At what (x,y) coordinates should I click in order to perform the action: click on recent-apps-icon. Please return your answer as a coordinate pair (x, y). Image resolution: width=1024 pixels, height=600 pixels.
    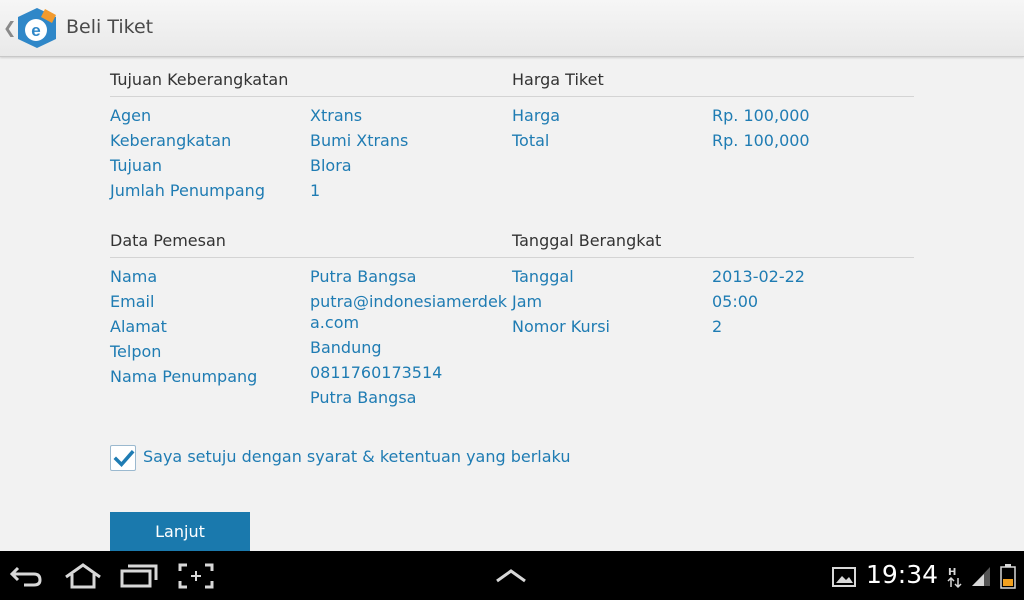
    Looking at the image, I should click on (139, 576).